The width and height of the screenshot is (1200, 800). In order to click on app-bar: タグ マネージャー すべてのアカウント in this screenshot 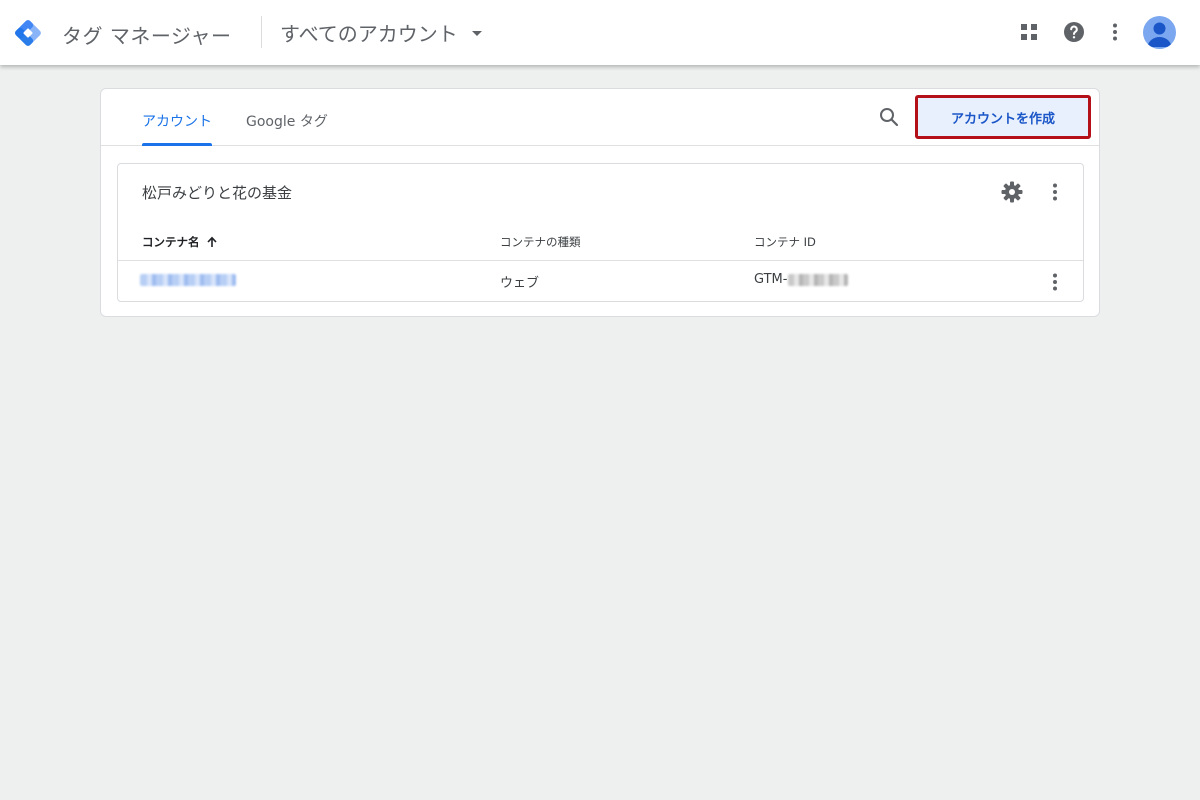, I will do `click(600, 32)`.